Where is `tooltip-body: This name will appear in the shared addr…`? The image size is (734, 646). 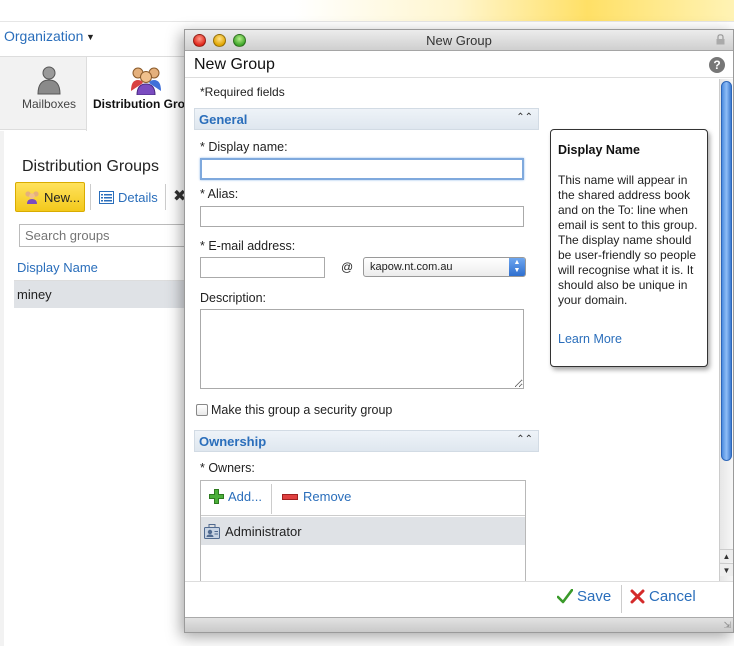
tooltip-body: This name will appear in the shared addr… is located at coordinates (628, 240).